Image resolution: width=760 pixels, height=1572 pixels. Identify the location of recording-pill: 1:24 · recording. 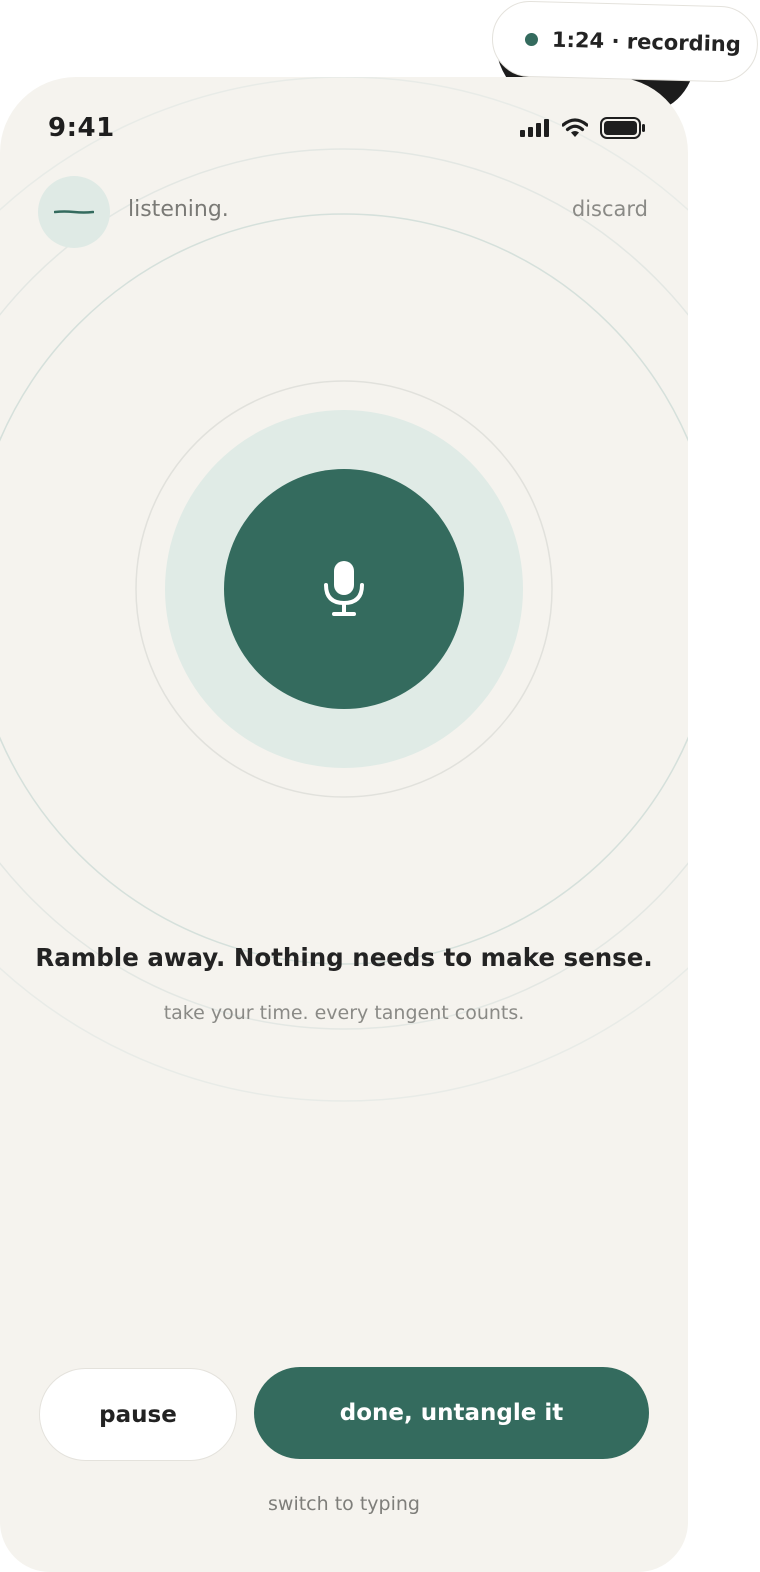
(625, 41).